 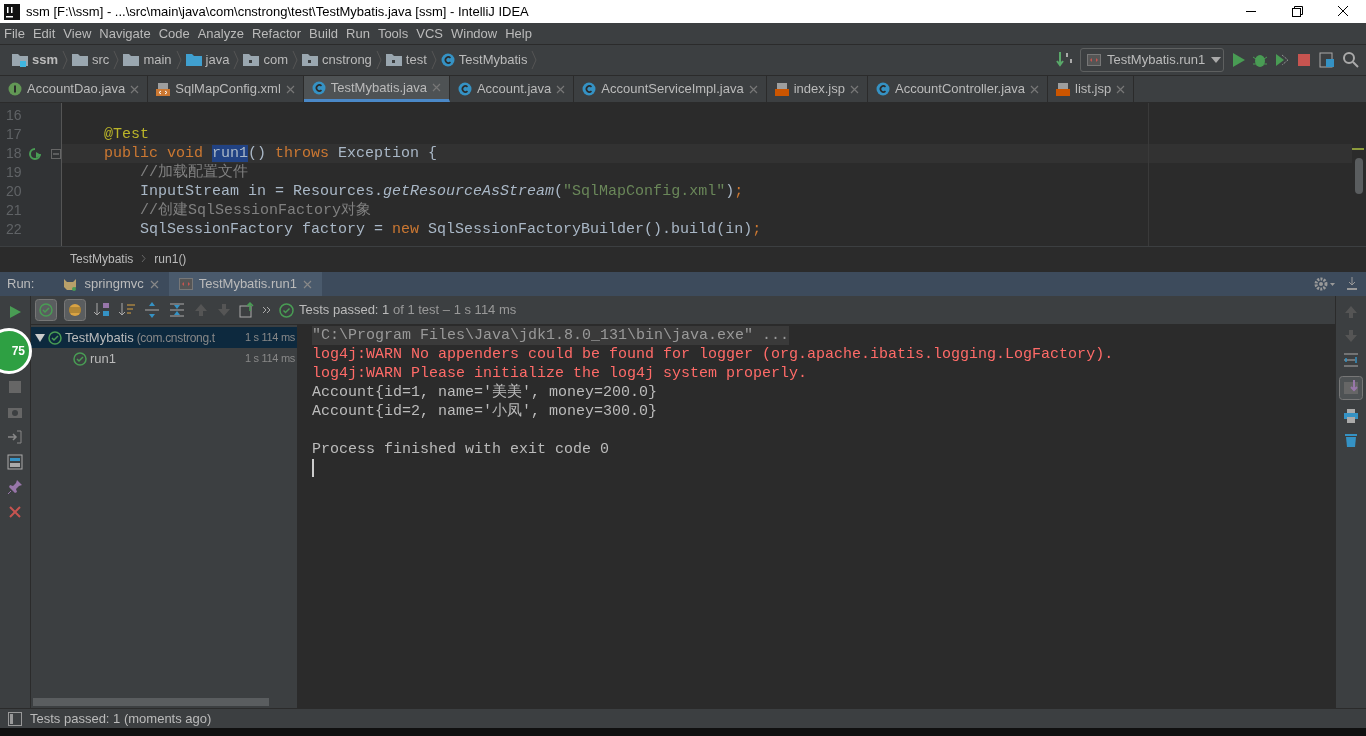 What do you see at coordinates (44, 33) in the screenshot?
I see `menu-item: Edit` at bounding box center [44, 33].